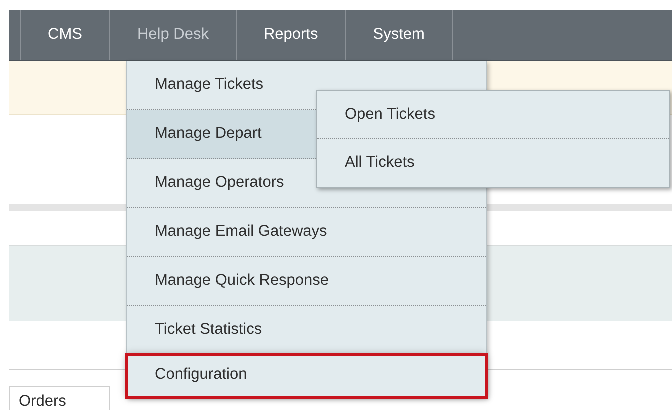 Image resolution: width=672 pixels, height=410 pixels. I want to click on tab: Orders, so click(59, 398).